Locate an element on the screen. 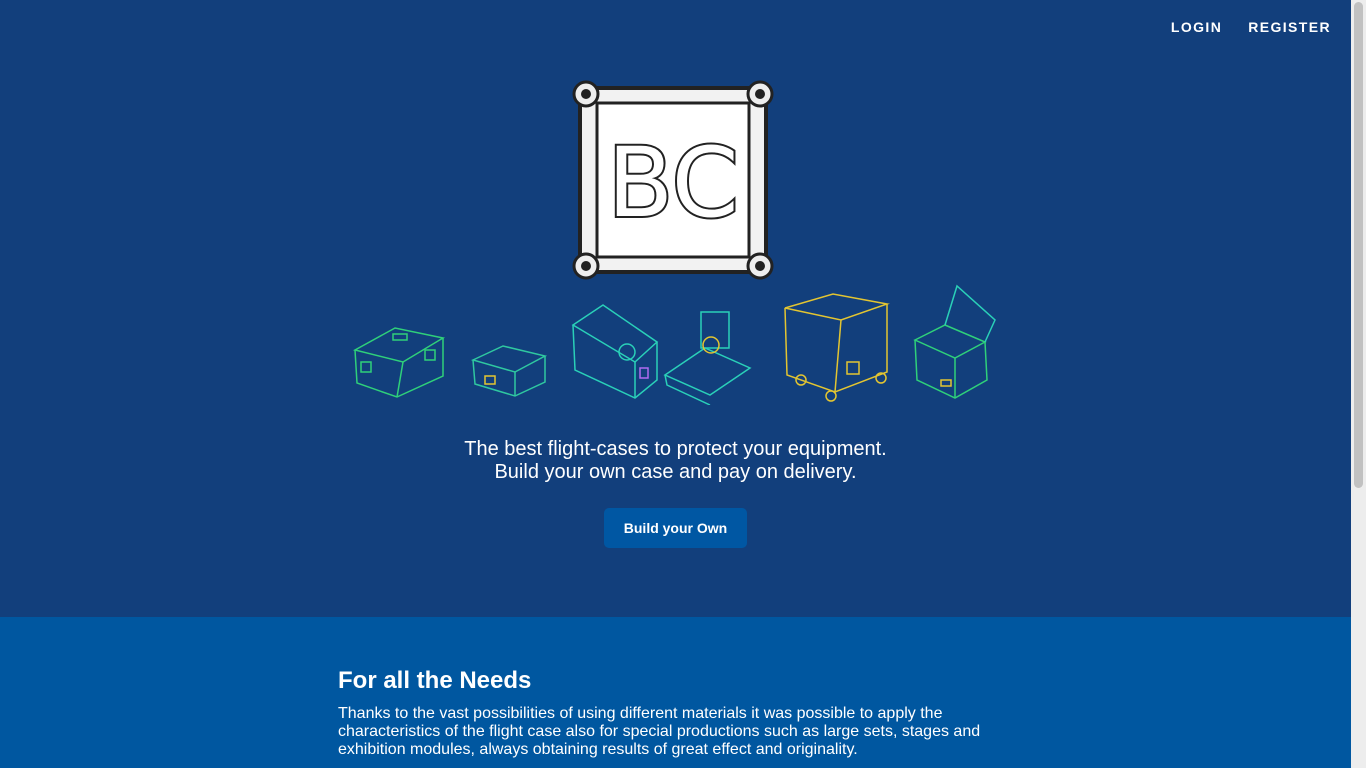  hero-tagline-line-2: Build your own case and pay on delivery. is located at coordinates (675, 472).